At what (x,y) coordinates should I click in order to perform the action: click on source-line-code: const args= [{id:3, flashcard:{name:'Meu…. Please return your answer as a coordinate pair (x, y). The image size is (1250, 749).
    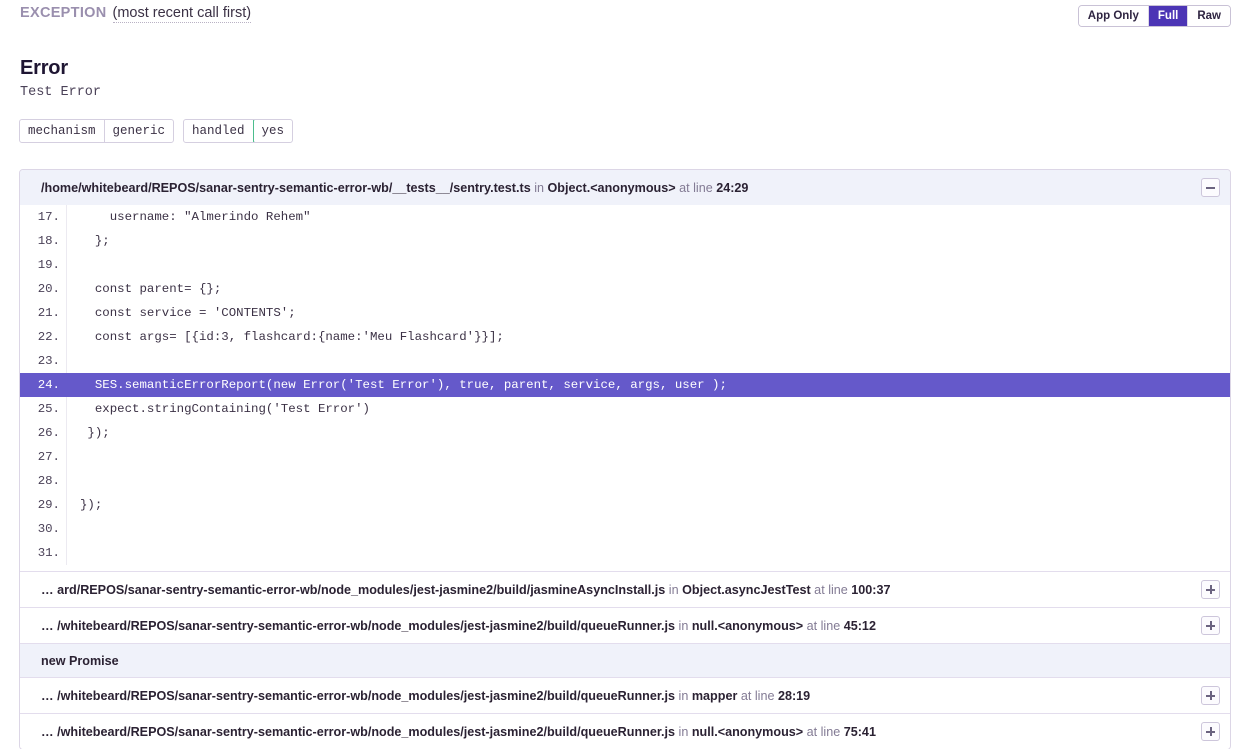
    Looking at the image, I should click on (292, 337).